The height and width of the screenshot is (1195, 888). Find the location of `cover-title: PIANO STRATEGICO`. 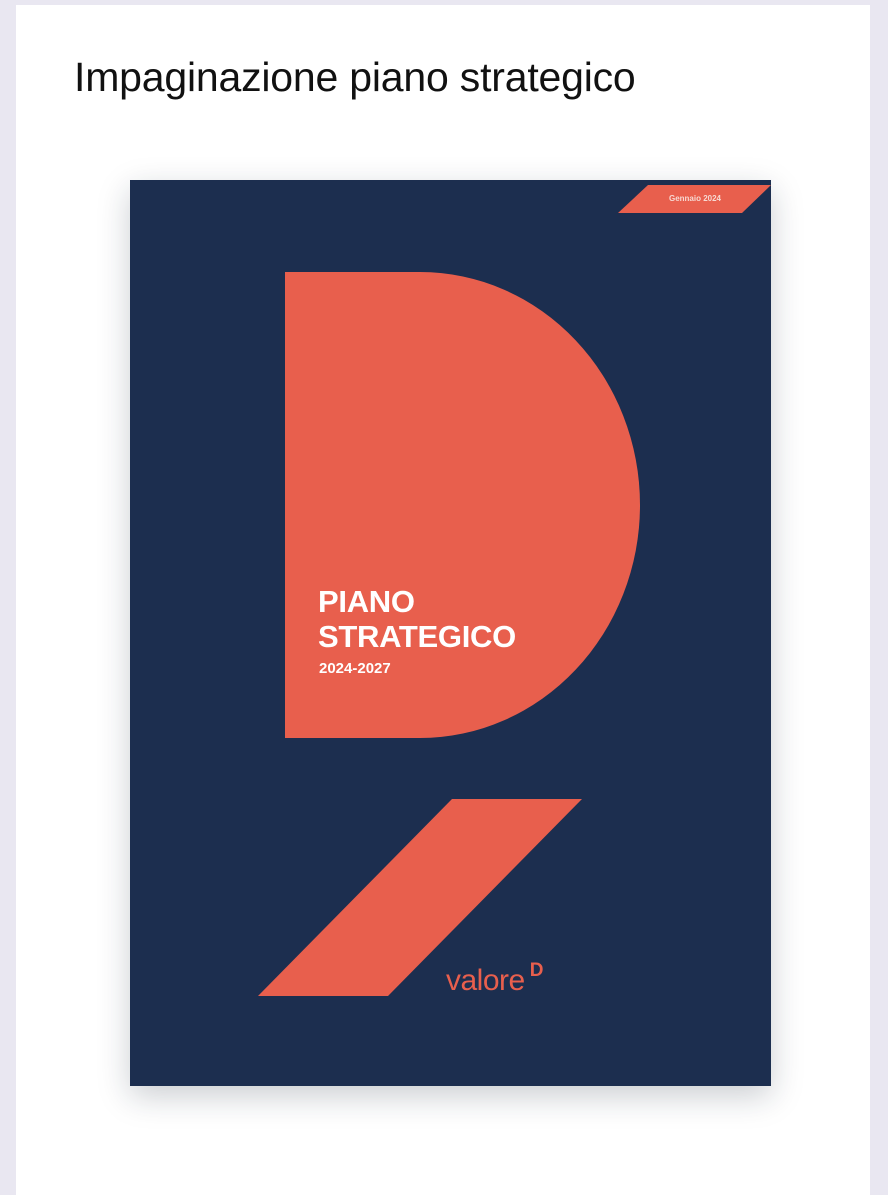

cover-title: PIANO STRATEGICO is located at coordinates (417, 619).